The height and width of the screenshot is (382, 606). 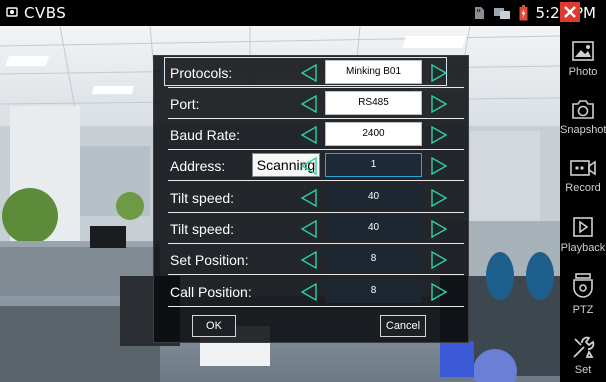 I want to click on address-input: 1, so click(x=373, y=165).